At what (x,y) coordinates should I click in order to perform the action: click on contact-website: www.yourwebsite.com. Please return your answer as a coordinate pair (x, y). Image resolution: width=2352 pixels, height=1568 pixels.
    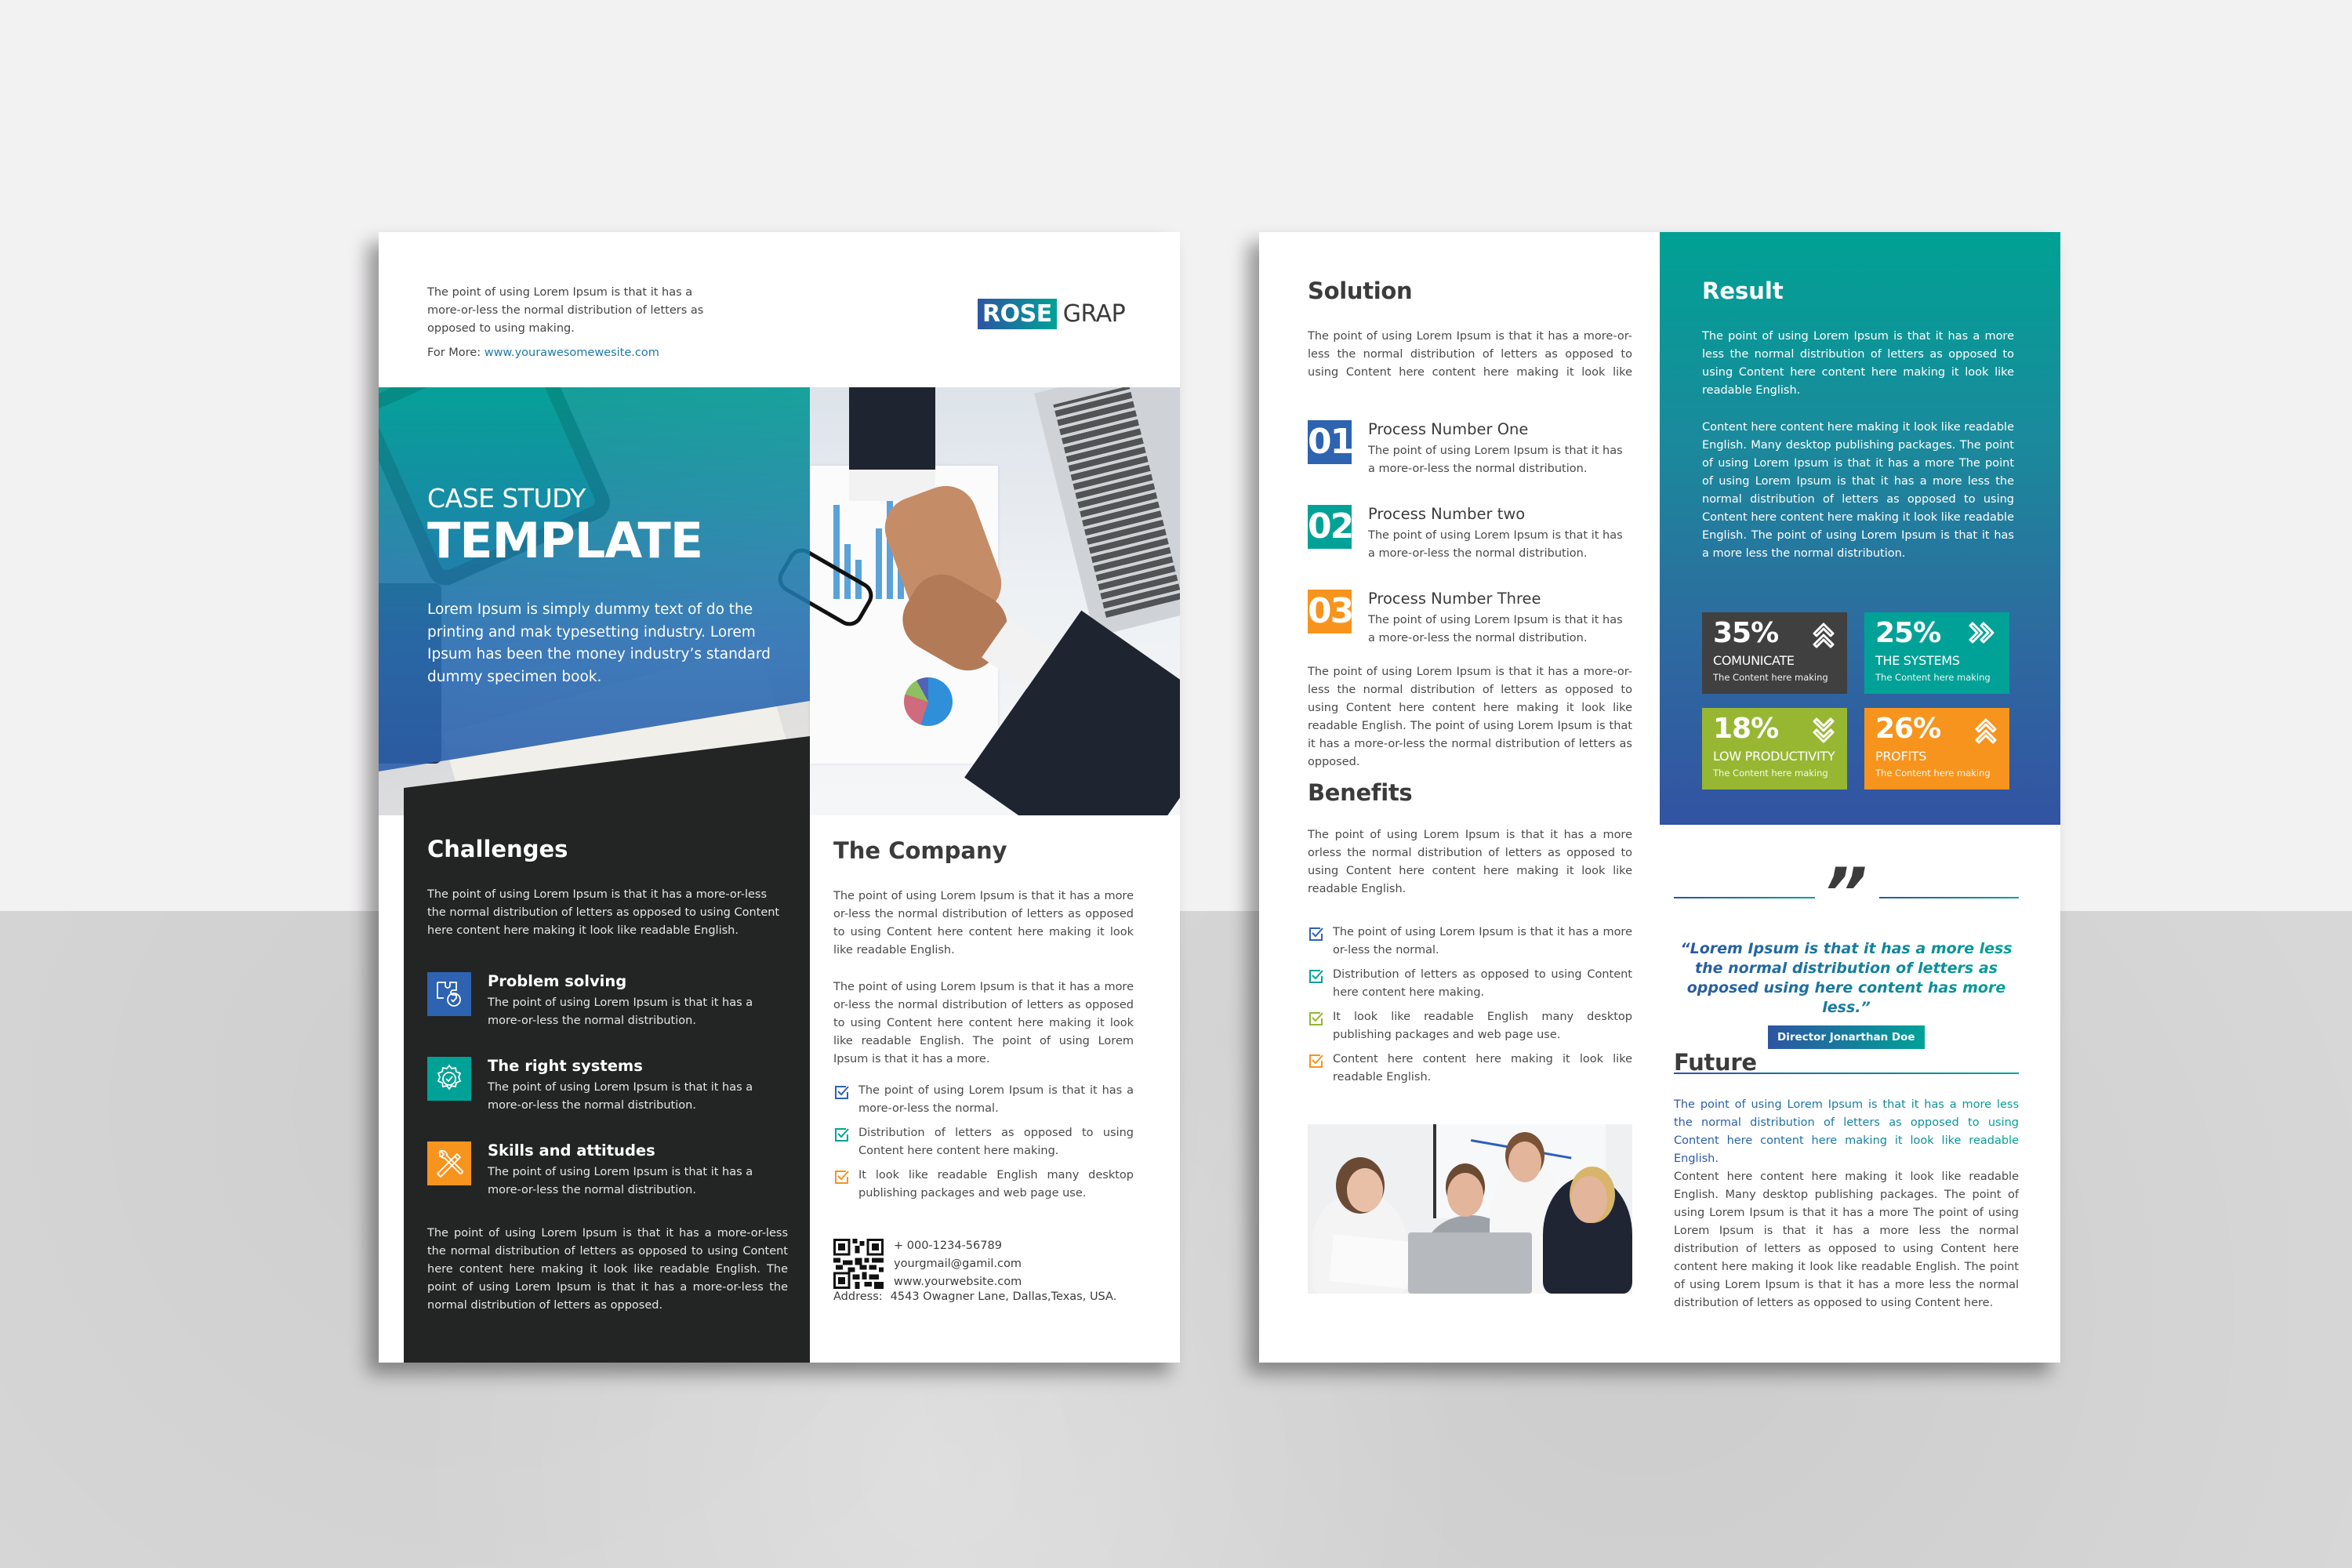
    Looking at the image, I should click on (958, 1282).